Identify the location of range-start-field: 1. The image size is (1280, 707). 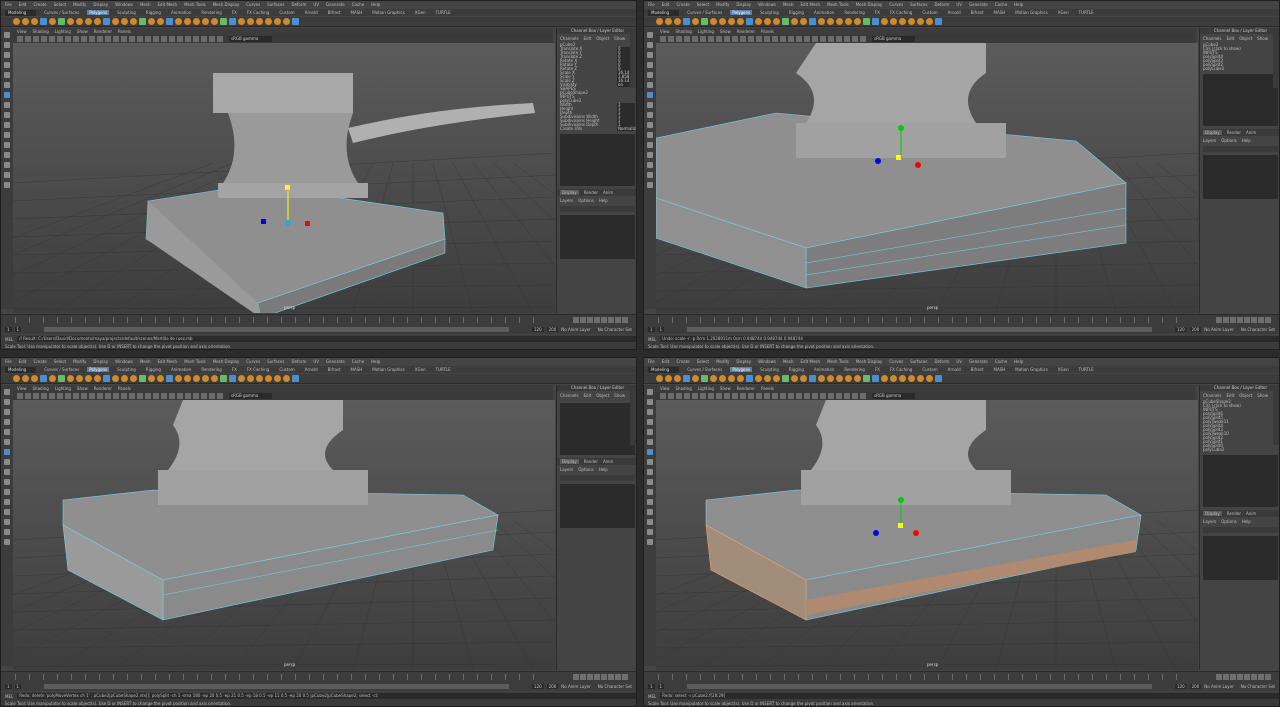
(651, 329).